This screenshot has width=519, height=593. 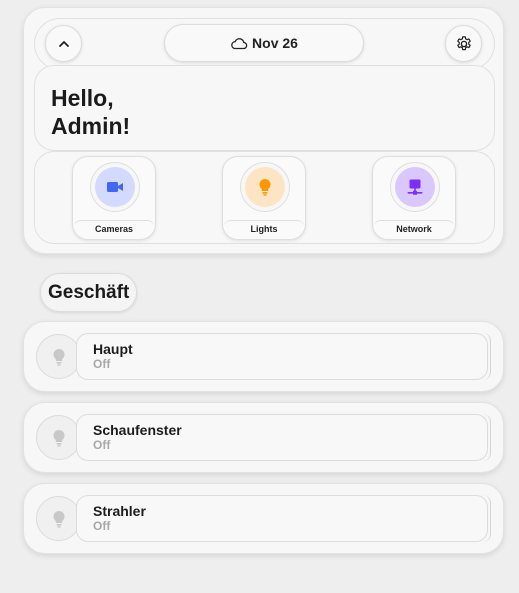 I want to click on device-card-schaufenster: Schaufenster Off, so click(x=263, y=437).